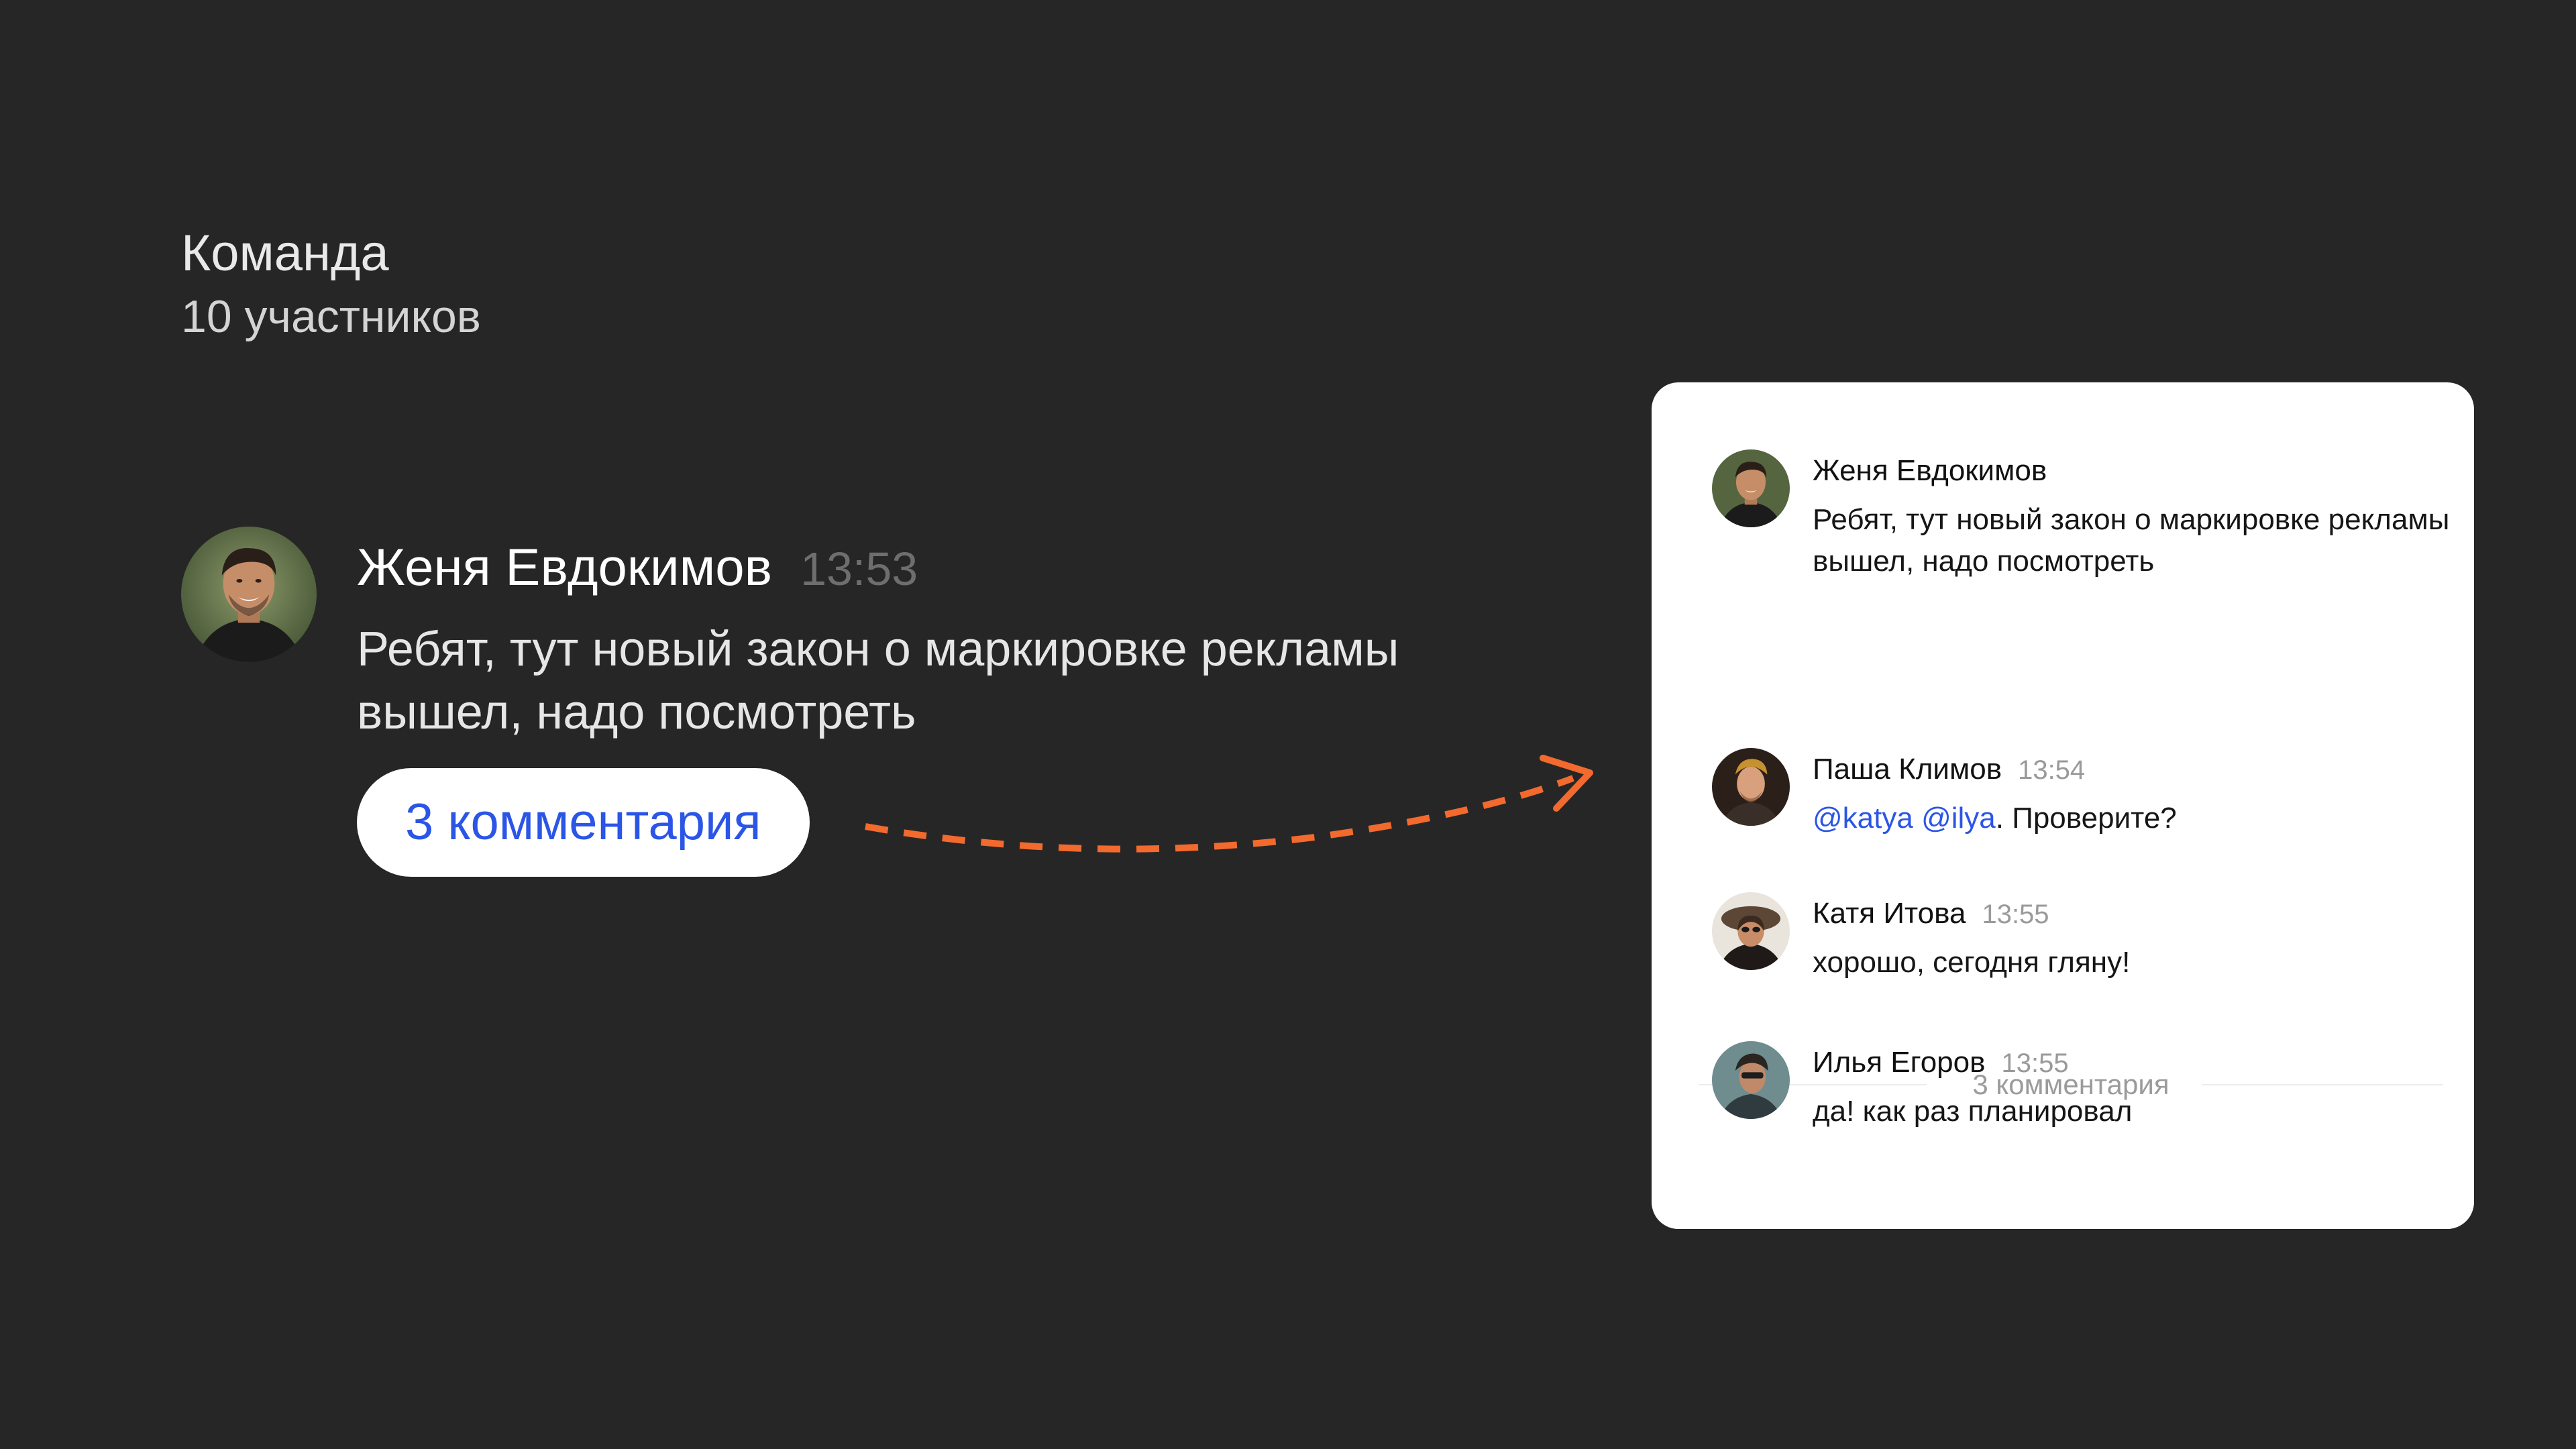 The image size is (2576, 1449). Describe the element at coordinates (331, 316) in the screenshot. I see `chat-members-count: 10 участников` at that location.